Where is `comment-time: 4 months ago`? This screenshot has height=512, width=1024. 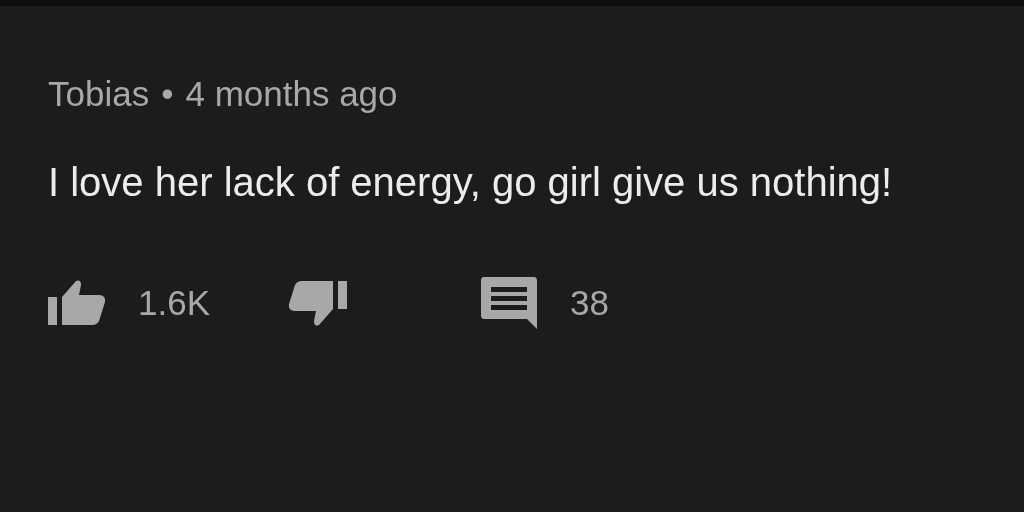 comment-time: 4 months ago is located at coordinates (291, 93).